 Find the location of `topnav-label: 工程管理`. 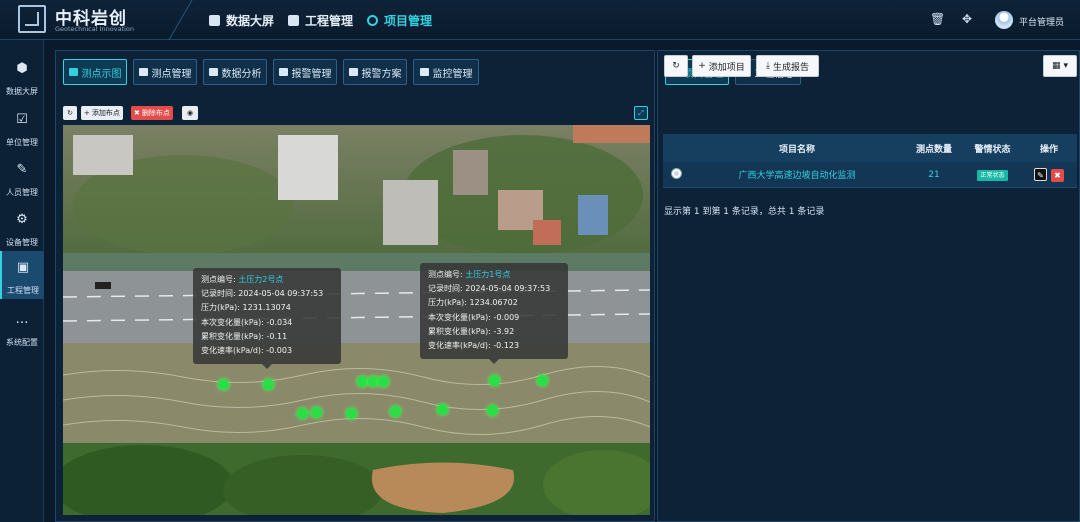

topnav-label: 工程管理 is located at coordinates (329, 21).